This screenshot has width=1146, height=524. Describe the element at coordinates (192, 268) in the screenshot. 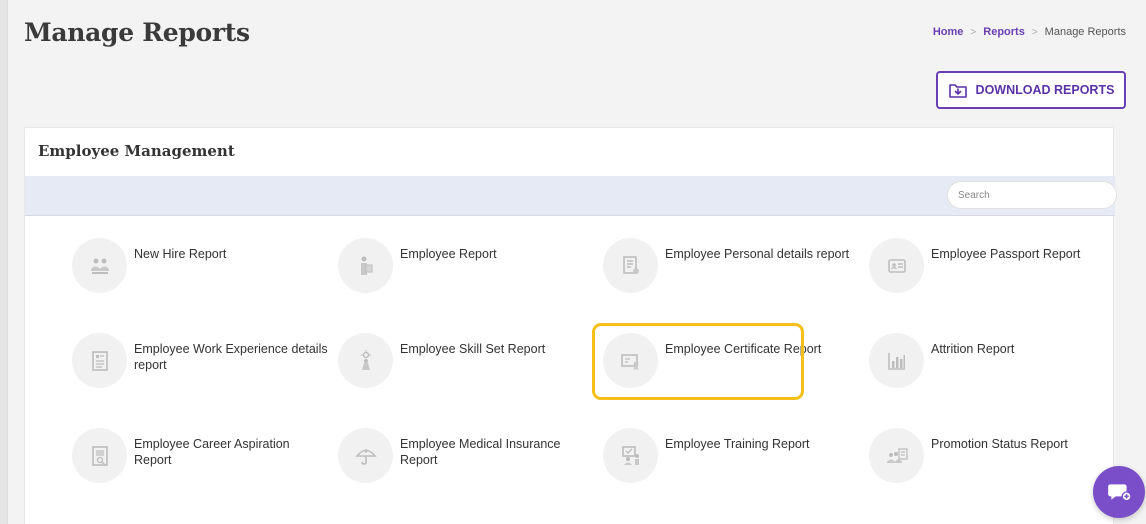

I see `report-new-hire: New Hire Report` at that location.